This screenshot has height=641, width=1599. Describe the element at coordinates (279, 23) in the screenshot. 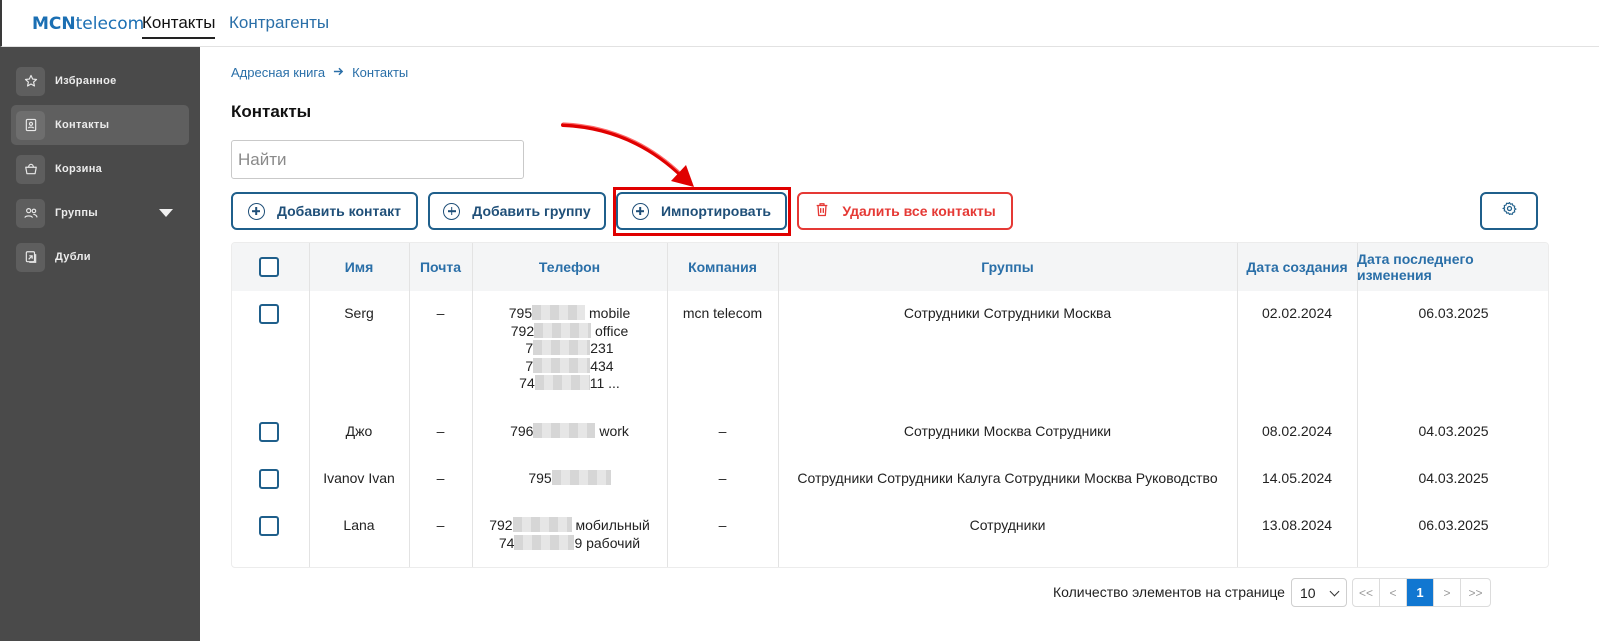

I see `tab-counterparties: Контрагенты` at that location.